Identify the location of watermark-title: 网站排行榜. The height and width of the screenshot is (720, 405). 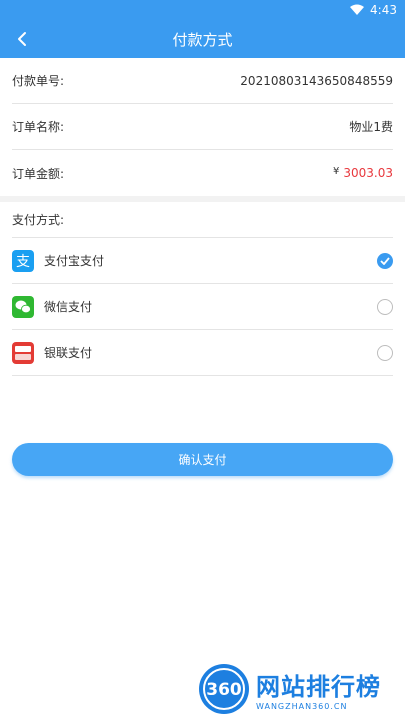
(318, 687).